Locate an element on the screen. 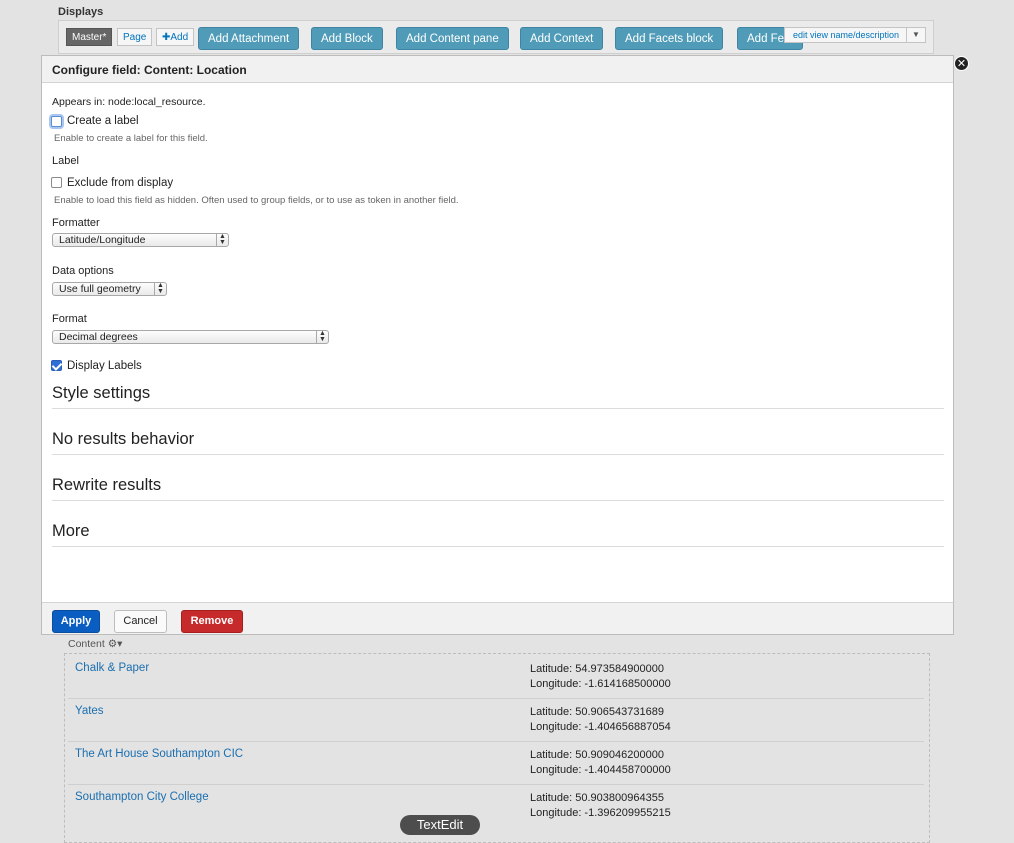 This screenshot has width=1014, height=843. no-results-section: No results behavior is located at coordinates (123, 439).